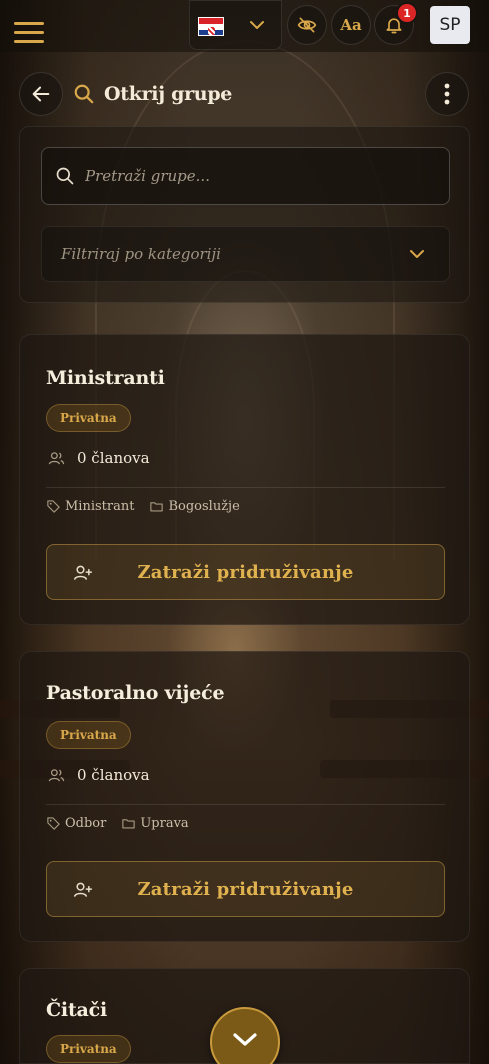  I want to click on visibility-toggle-button, so click(307, 25).